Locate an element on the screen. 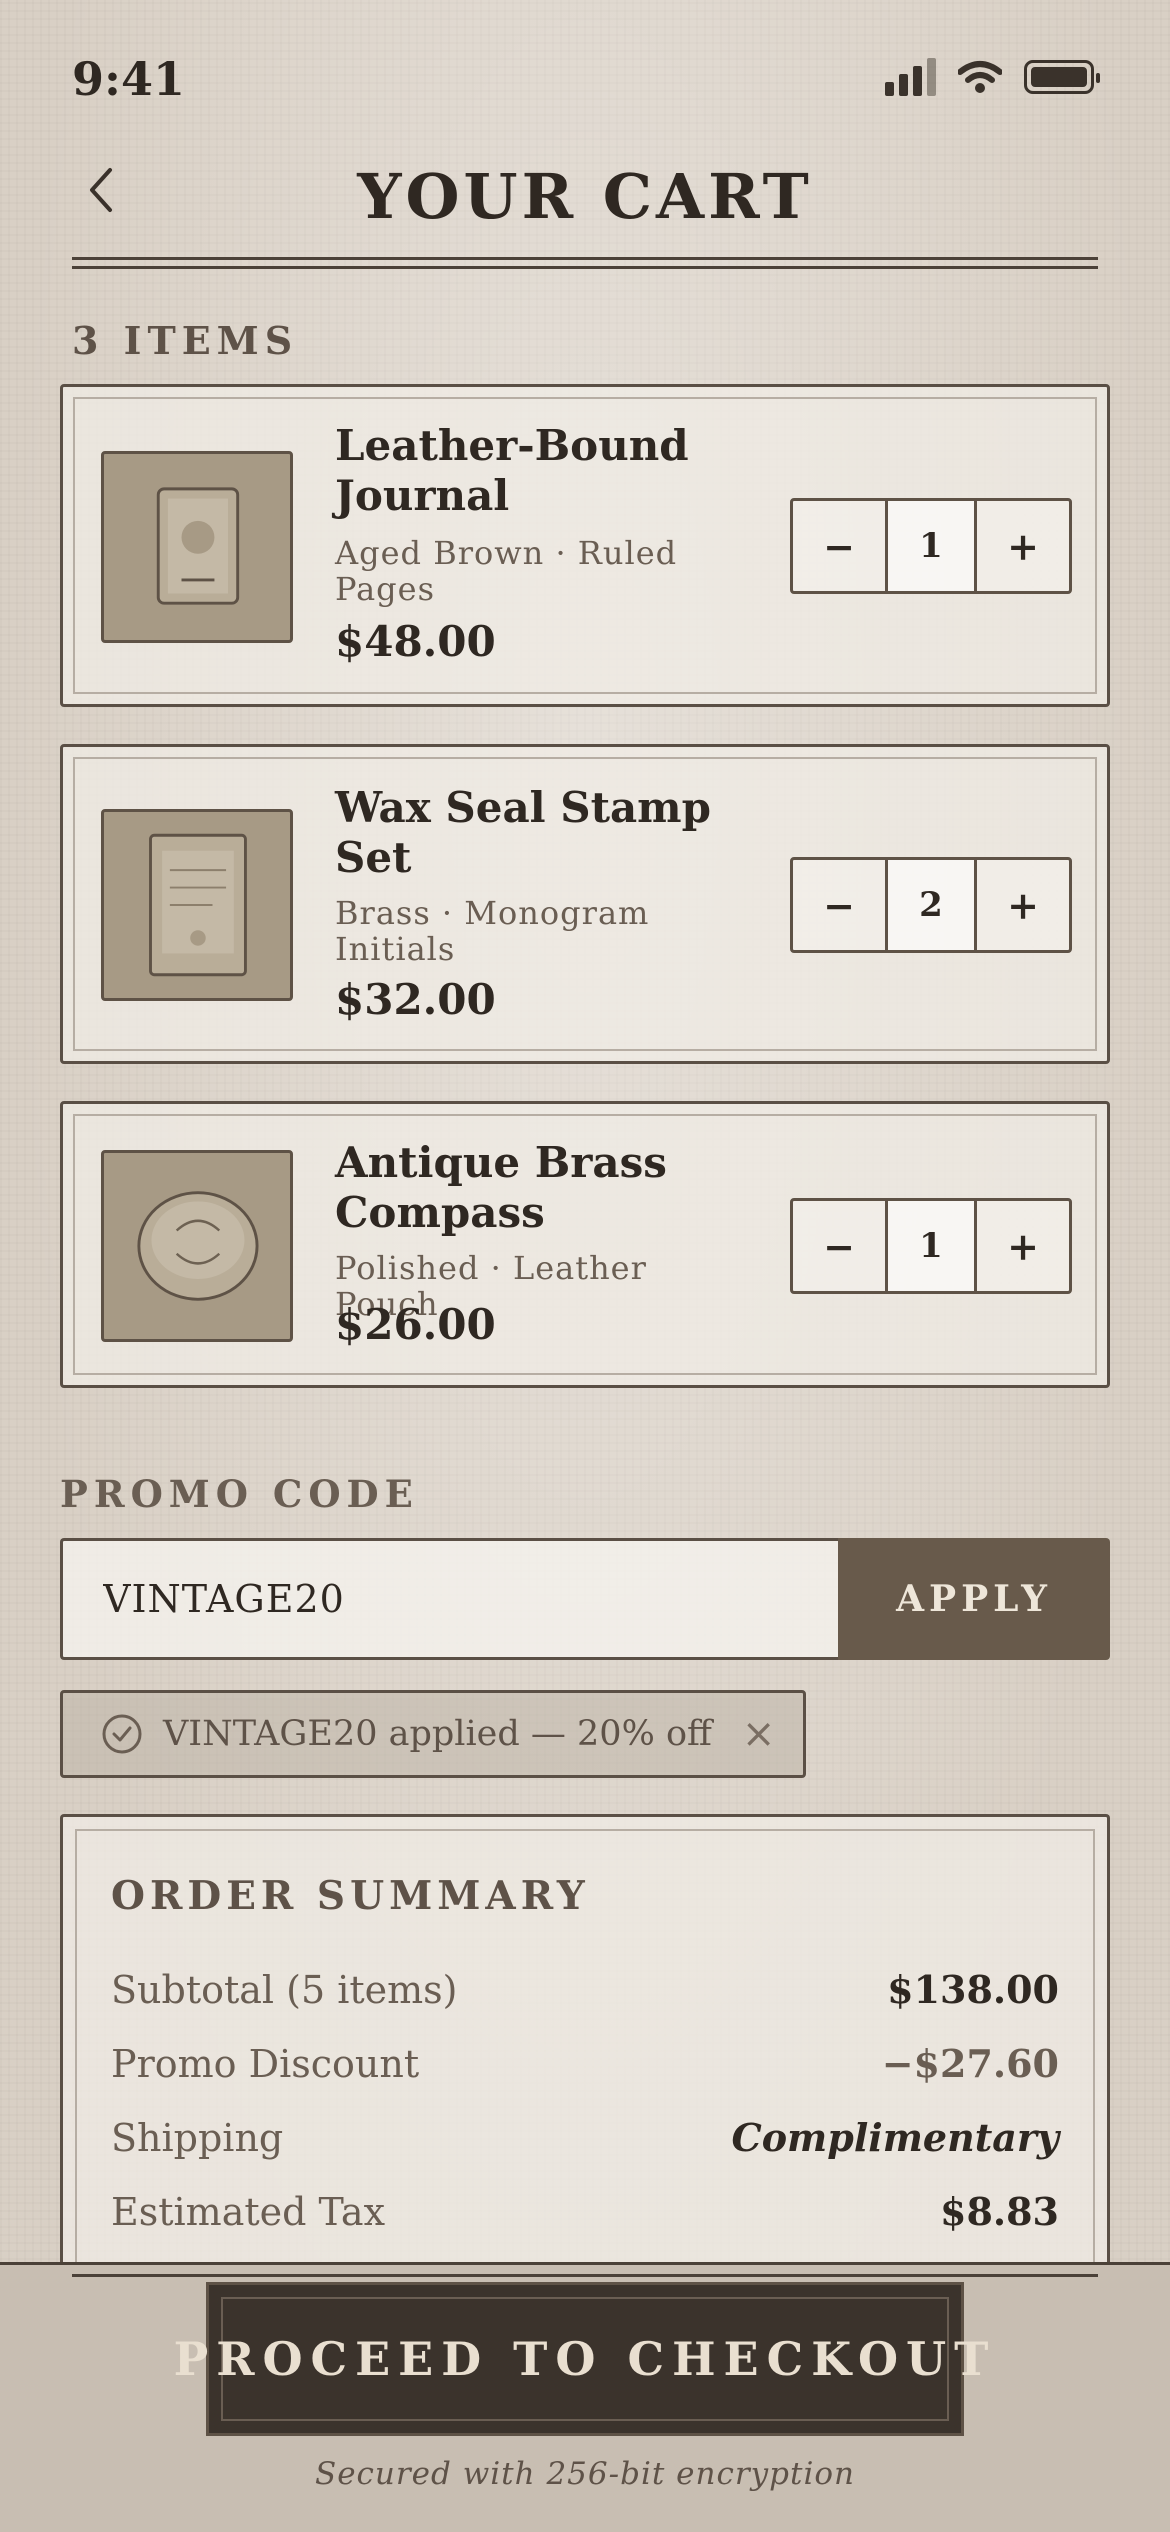 This screenshot has height=2532, width=1170. promo-applied-badge: VINTAGE20 applied — 20% off × is located at coordinates (433, 1734).